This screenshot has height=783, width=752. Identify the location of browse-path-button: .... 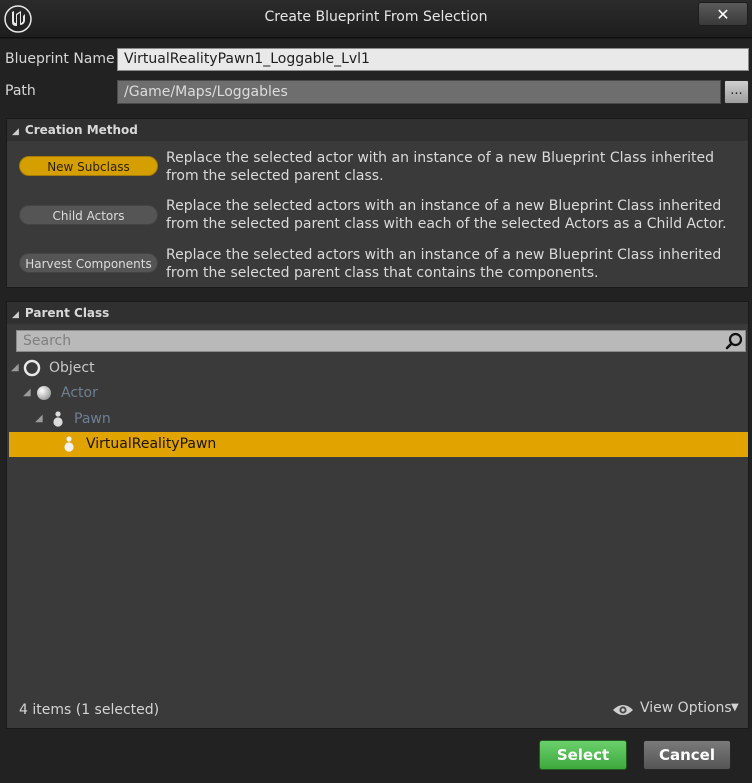
(736, 92).